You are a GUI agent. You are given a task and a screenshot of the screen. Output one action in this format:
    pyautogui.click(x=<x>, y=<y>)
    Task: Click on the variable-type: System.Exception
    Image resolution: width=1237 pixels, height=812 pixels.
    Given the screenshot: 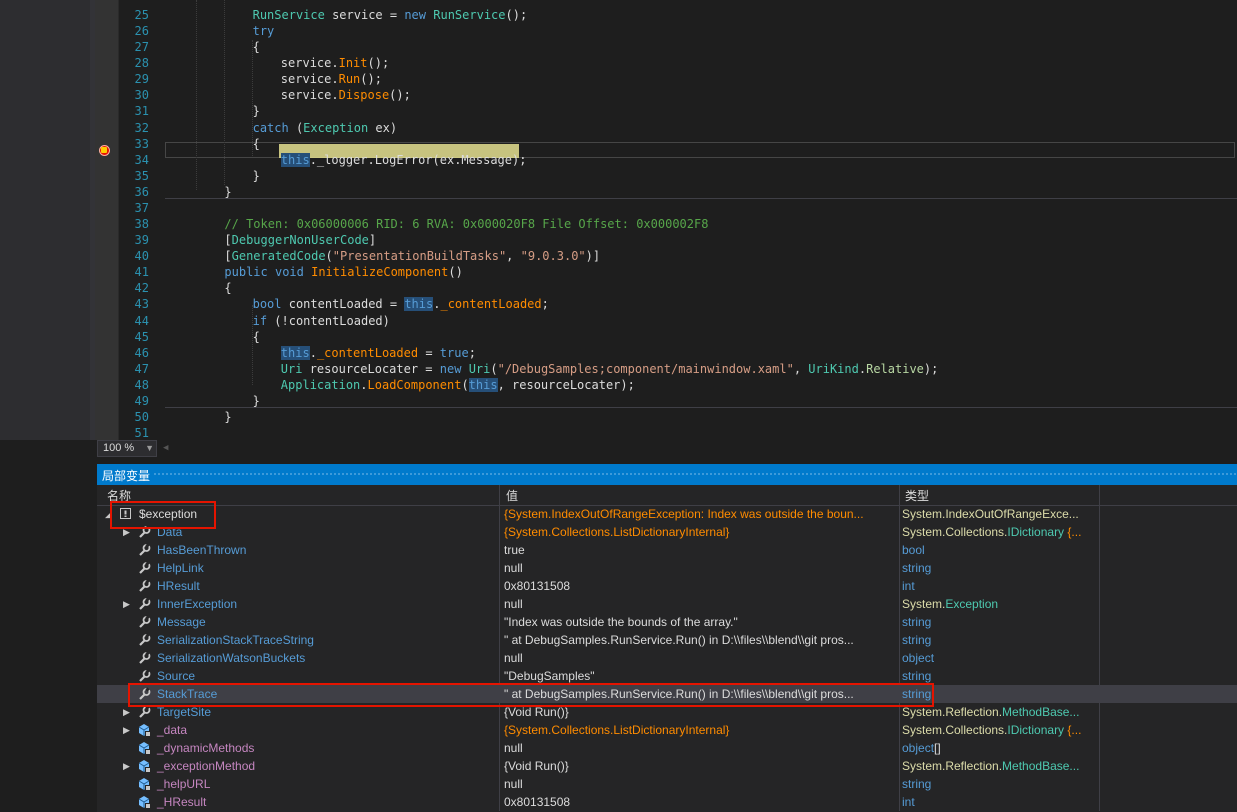 What is the action you would take?
    pyautogui.click(x=950, y=604)
    